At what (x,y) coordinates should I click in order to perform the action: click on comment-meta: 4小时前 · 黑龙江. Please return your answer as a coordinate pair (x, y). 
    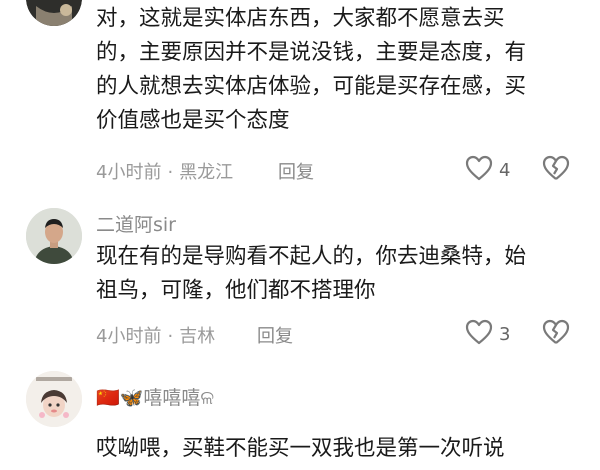
    Looking at the image, I should click on (164, 171).